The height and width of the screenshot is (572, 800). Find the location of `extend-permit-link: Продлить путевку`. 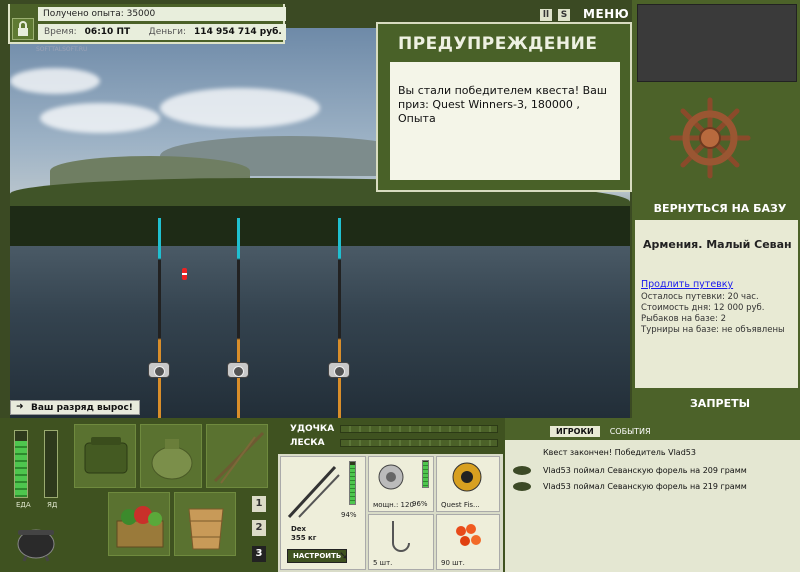

extend-permit-link: Продлить путевку is located at coordinates (687, 284).